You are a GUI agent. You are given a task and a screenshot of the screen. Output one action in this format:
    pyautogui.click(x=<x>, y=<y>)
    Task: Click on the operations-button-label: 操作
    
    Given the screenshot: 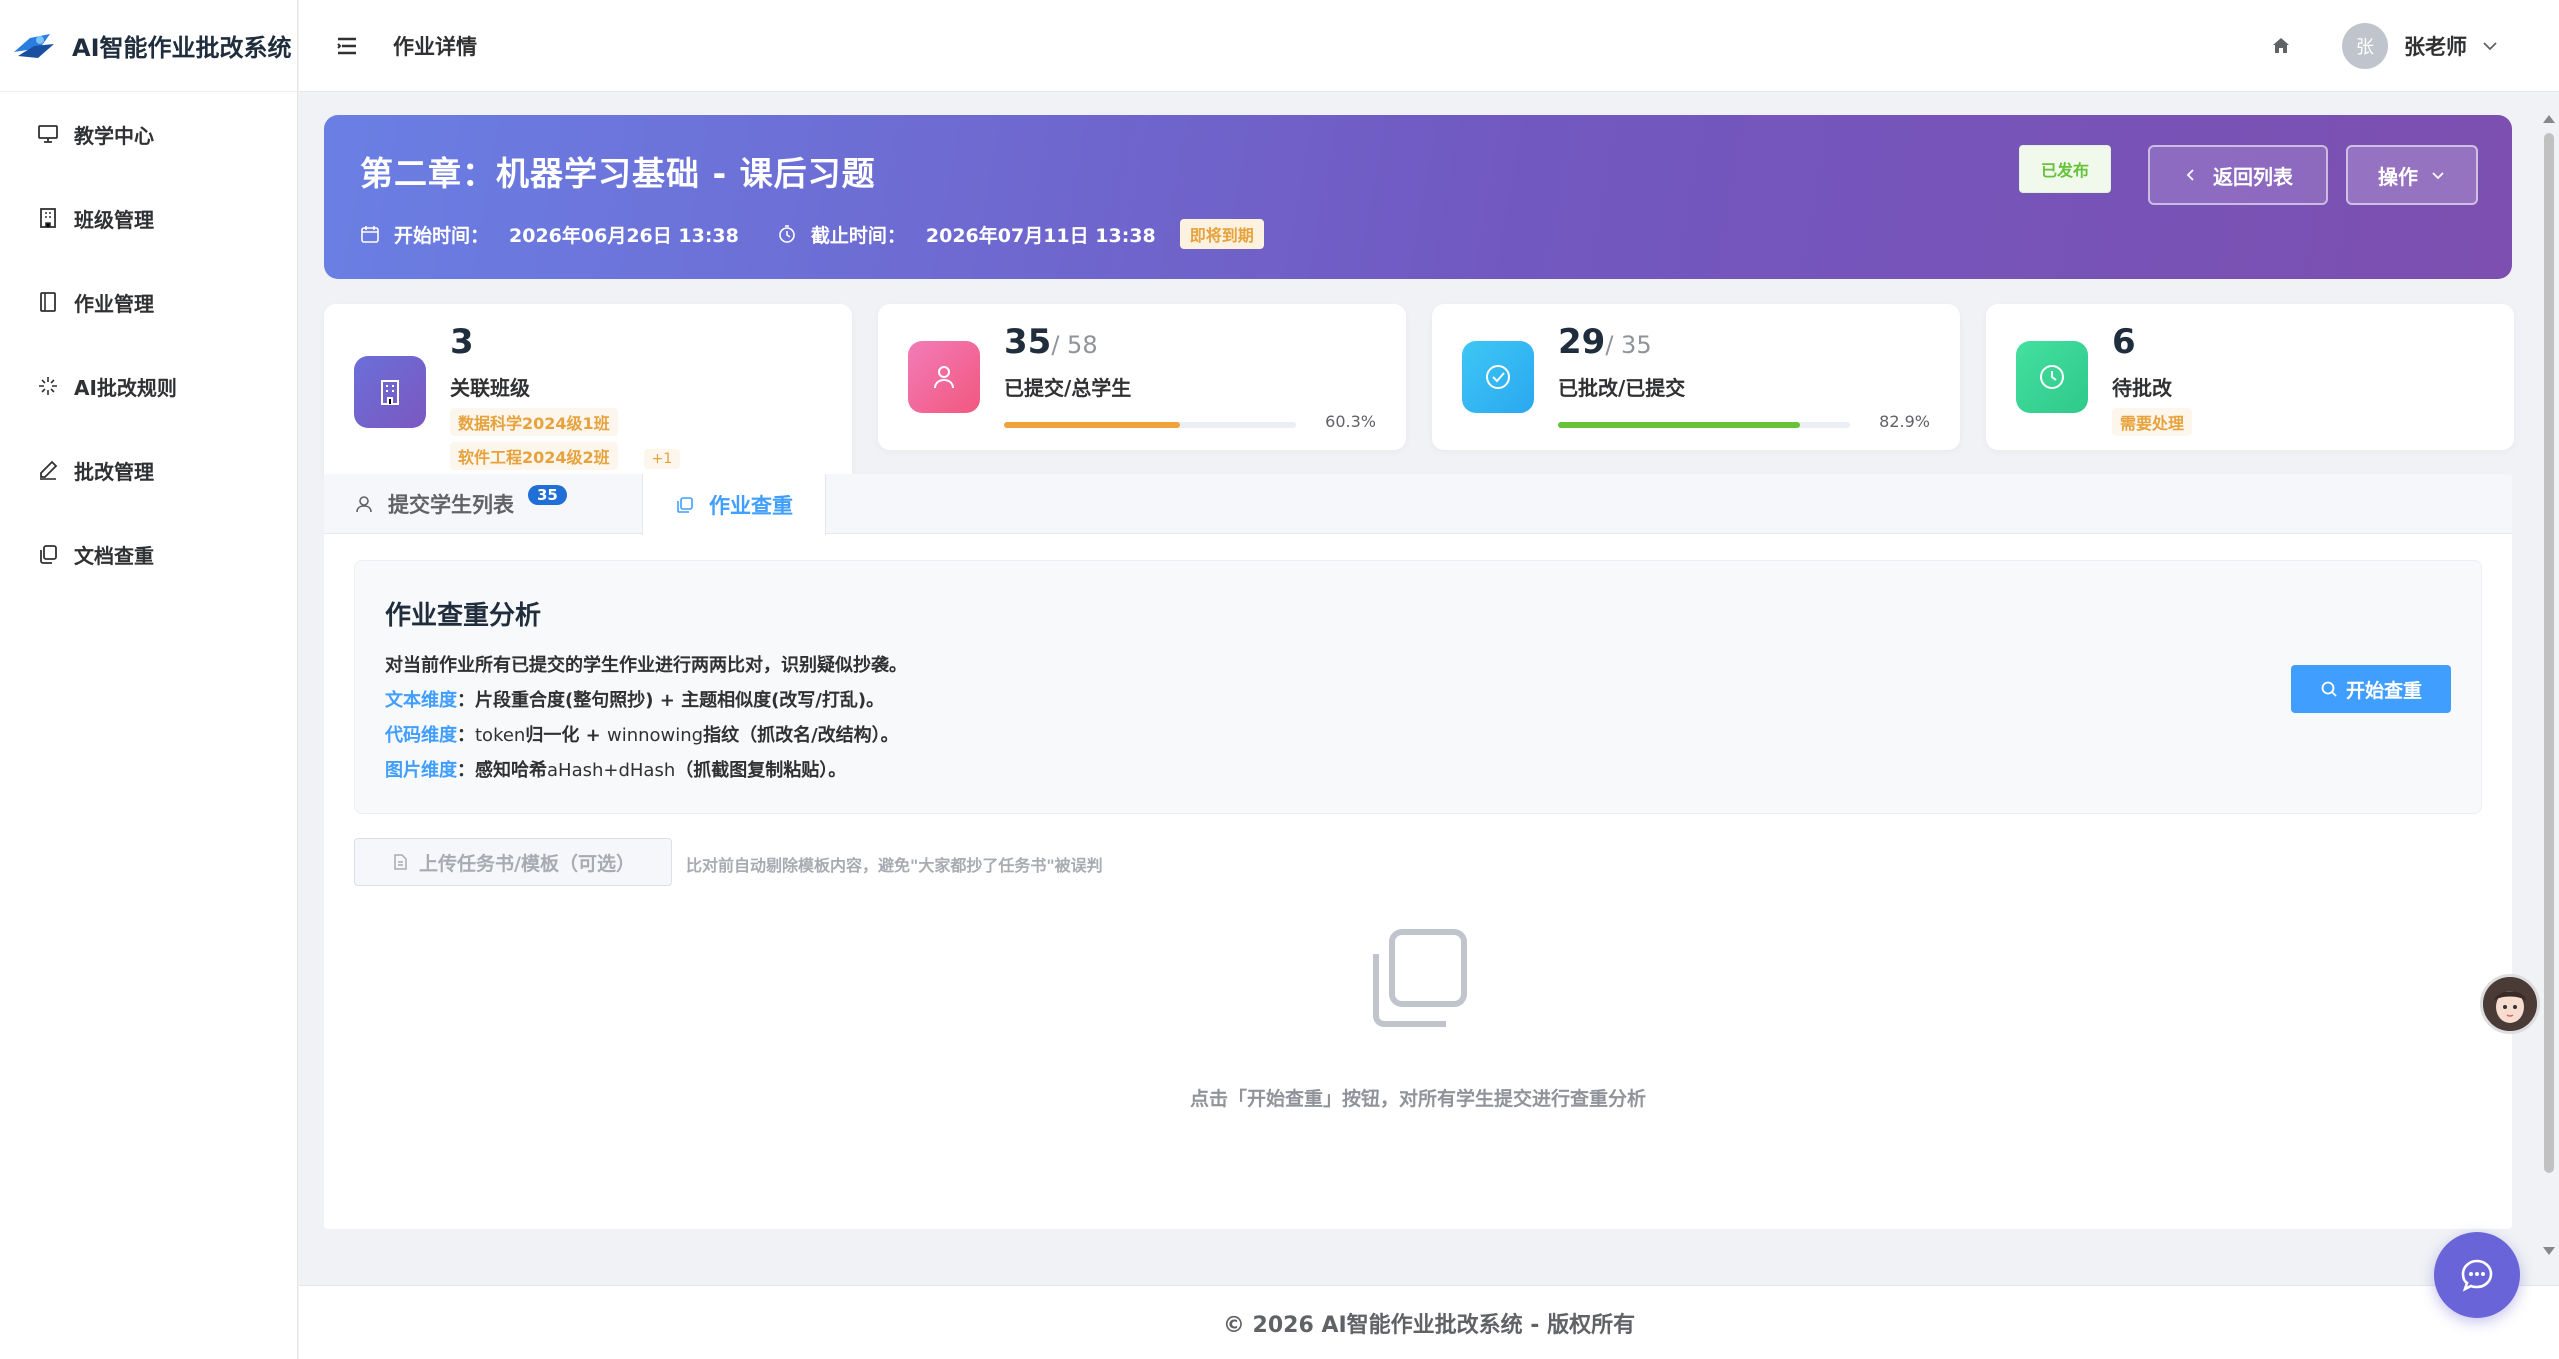 What is the action you would take?
    pyautogui.click(x=2398, y=176)
    